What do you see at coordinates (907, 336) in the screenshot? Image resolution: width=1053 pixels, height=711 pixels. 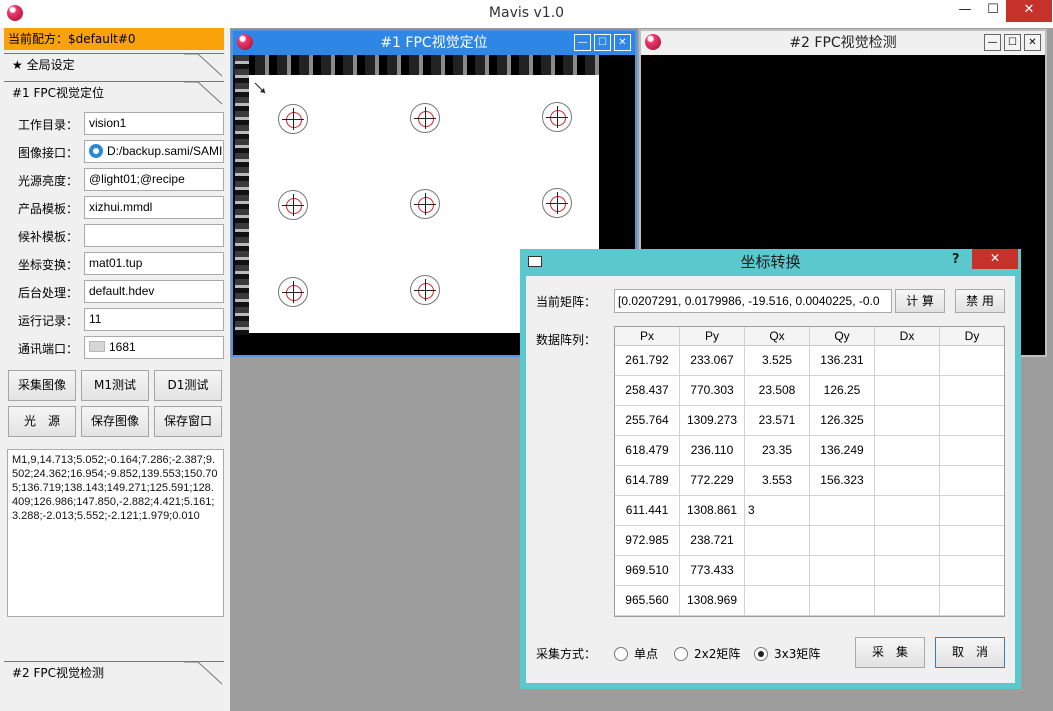 I see `column-header: Dx` at bounding box center [907, 336].